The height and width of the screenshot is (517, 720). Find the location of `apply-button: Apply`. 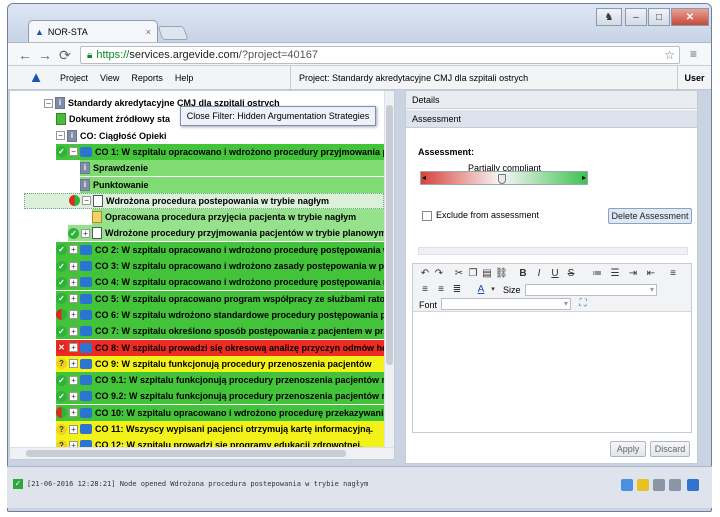

apply-button: Apply is located at coordinates (628, 449).